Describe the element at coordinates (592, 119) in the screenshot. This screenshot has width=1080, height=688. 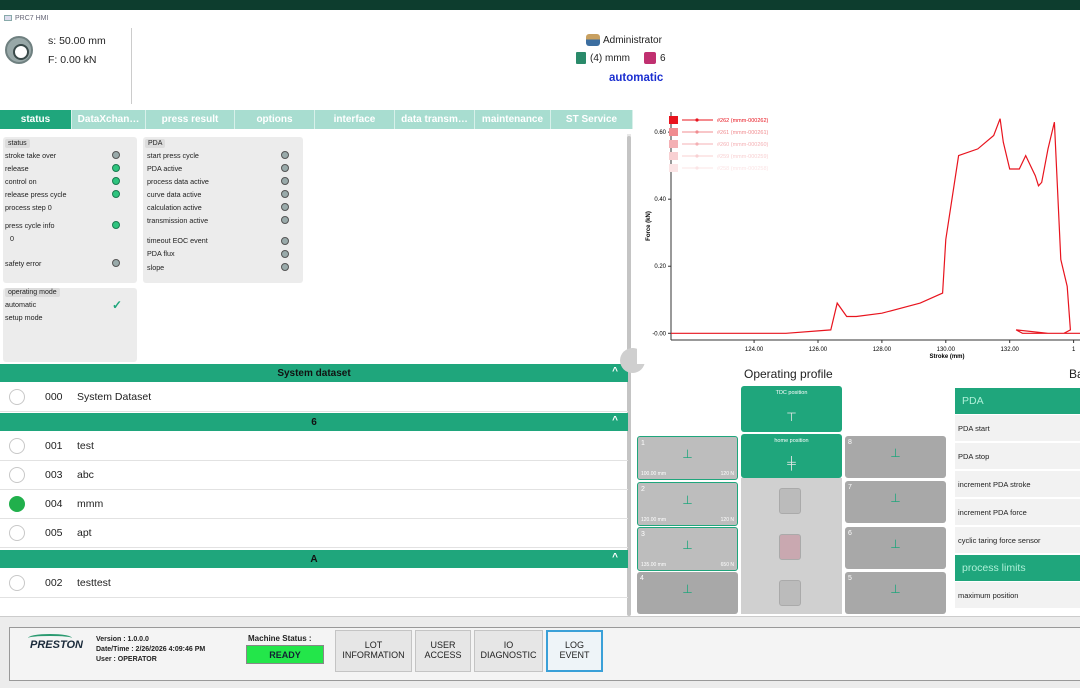
I see `tab-st-service: ST Service` at that location.